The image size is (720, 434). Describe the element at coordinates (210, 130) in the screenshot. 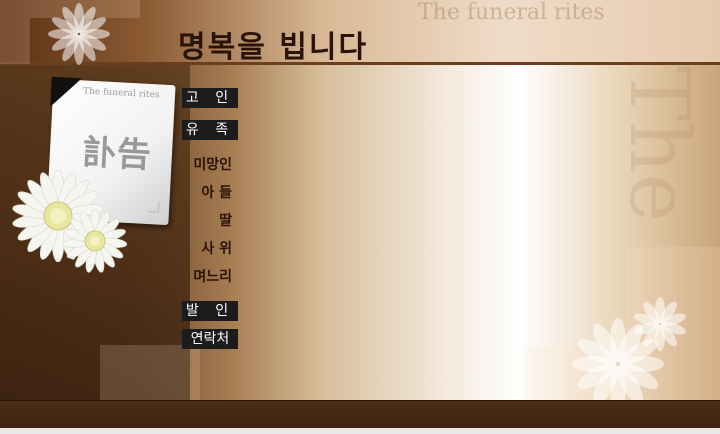

I see `menu-family-button: 유 족` at that location.